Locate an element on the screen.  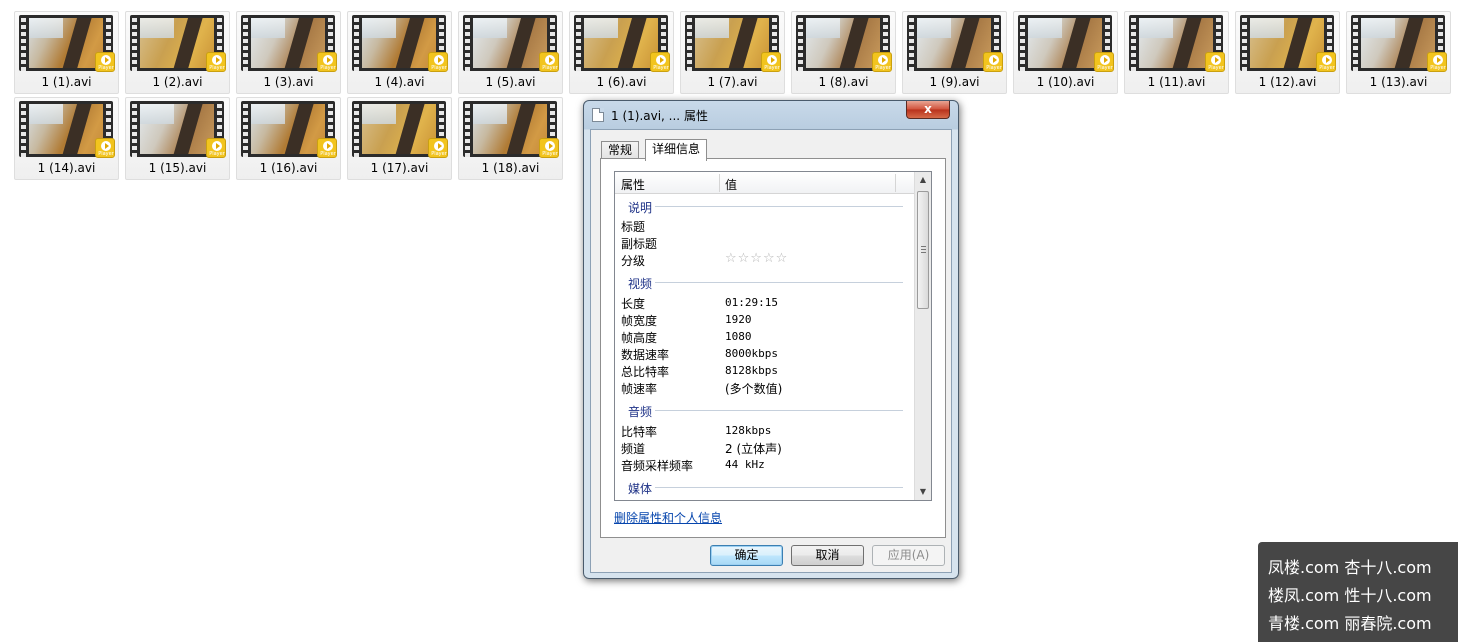
file-item: Player 1 (10).avi is located at coordinates (1065, 52).